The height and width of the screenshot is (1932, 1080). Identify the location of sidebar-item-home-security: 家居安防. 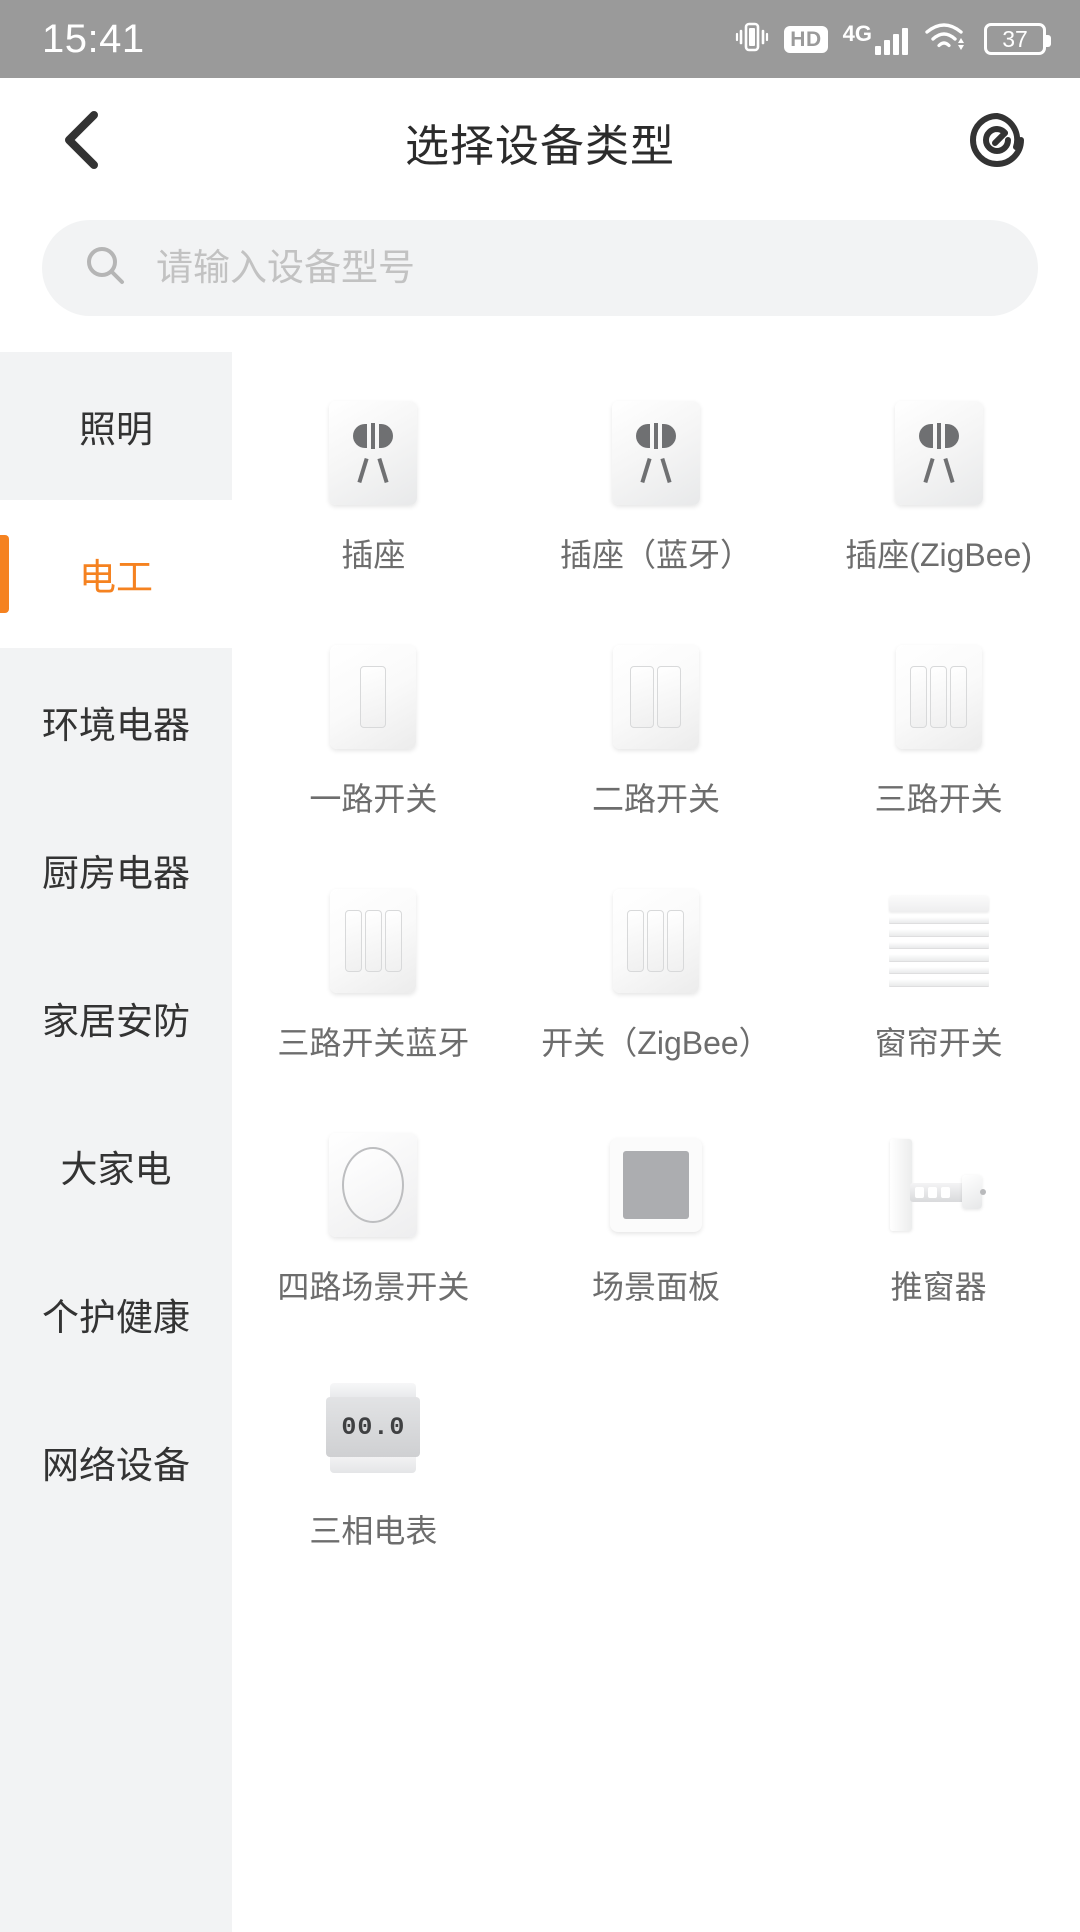
(116, 1018).